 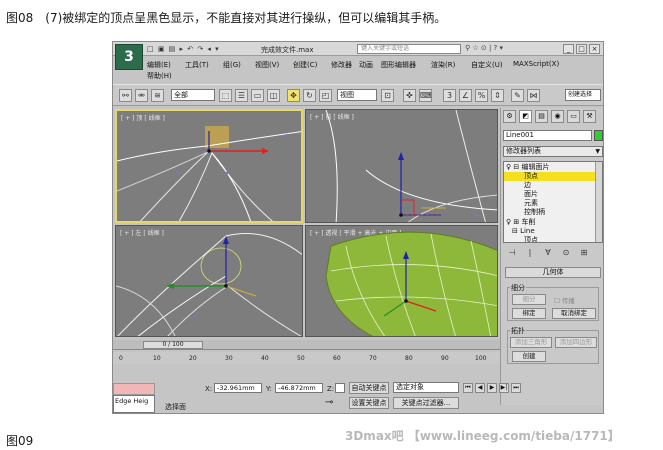 What do you see at coordinates (306, 345) in the screenshot?
I see `time-slider: 0 / 100` at bounding box center [306, 345].